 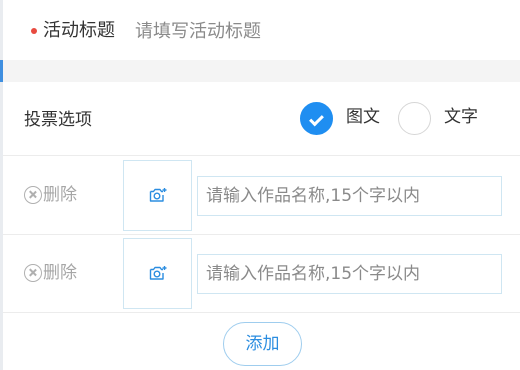 I want to click on add-option-button: 添加, so click(x=262, y=344).